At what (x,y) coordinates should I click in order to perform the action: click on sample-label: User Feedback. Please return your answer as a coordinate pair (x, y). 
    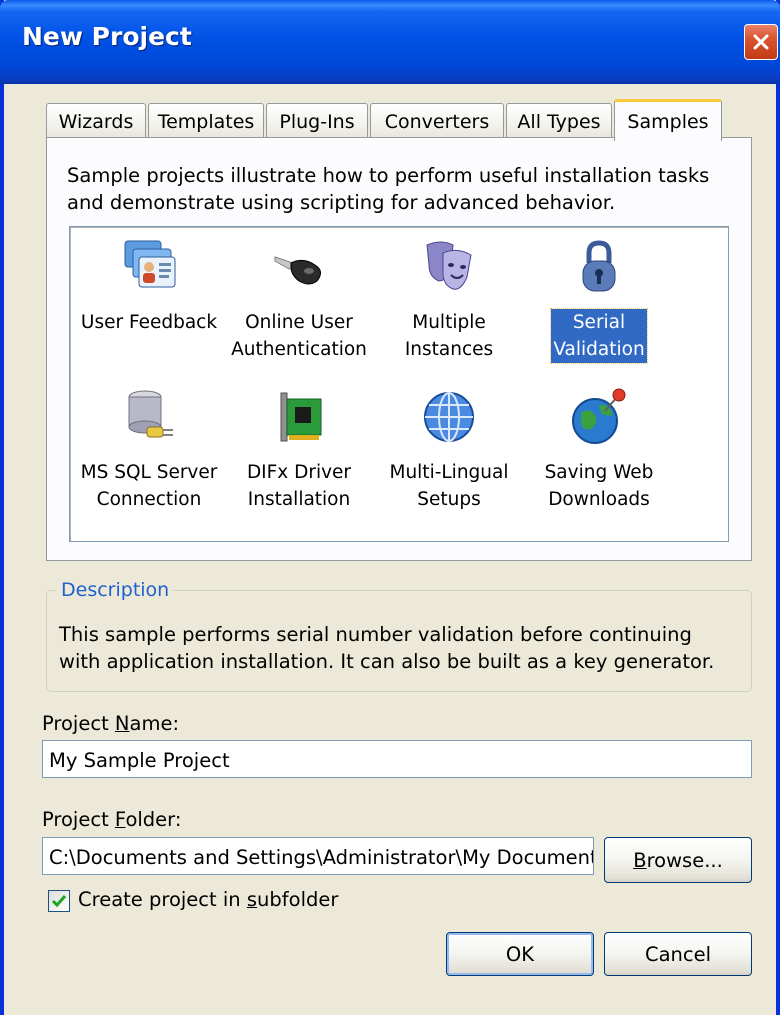
    Looking at the image, I should click on (149, 322).